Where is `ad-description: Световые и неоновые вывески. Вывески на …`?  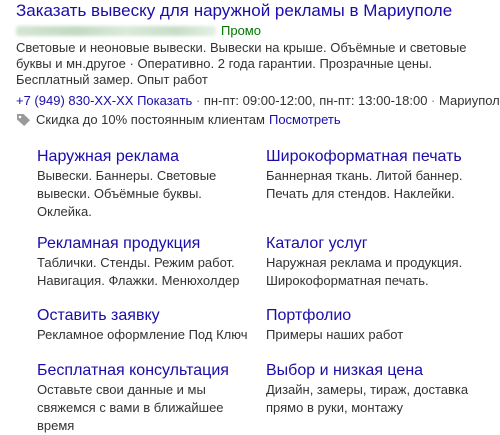
ad-description: Световые и неоновые вывески. Вывески на … is located at coordinates (241, 63).